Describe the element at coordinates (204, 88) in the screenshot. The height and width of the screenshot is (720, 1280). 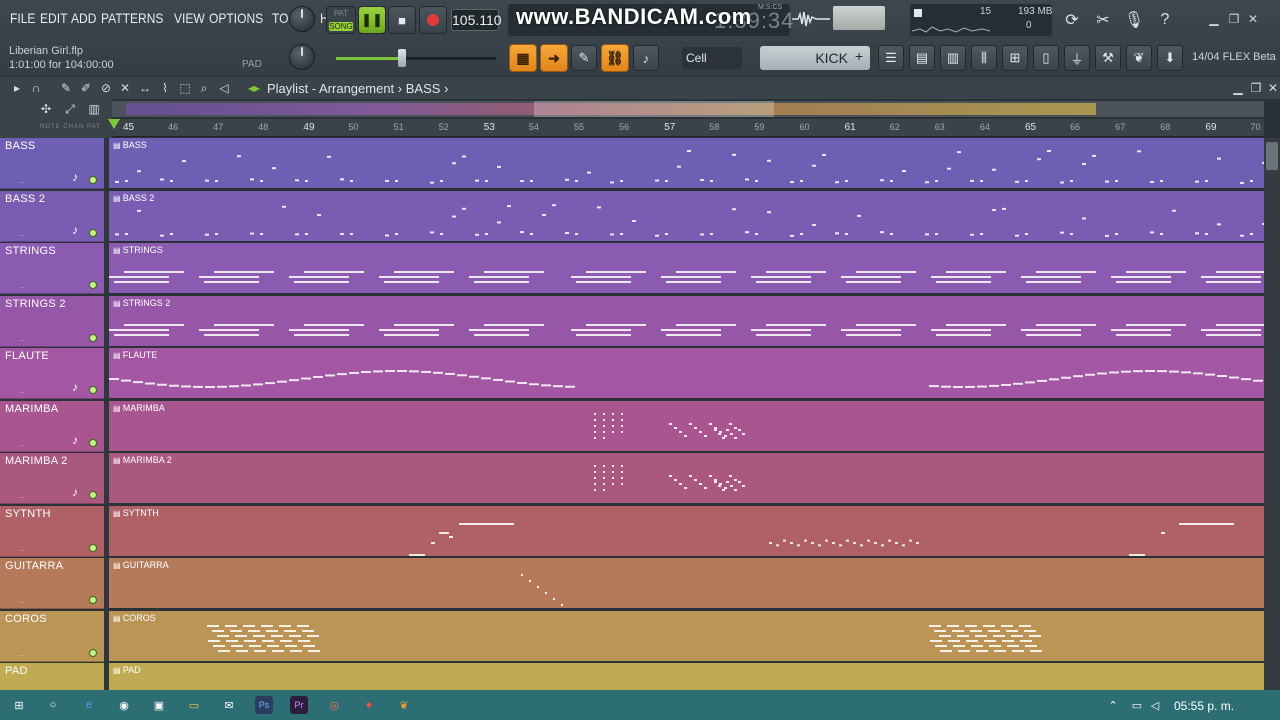
I see `zoom-tool-icon: ⌕` at that location.